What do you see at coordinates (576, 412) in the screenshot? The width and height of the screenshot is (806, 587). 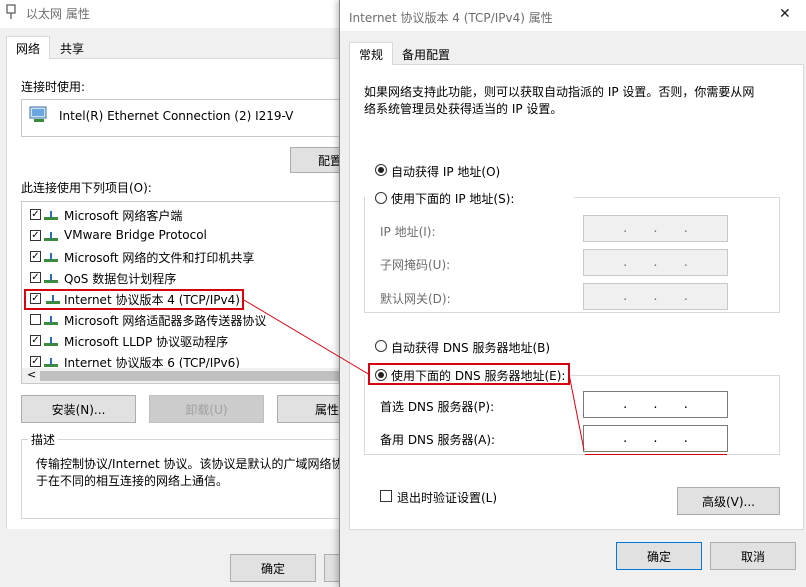 I see `connector-line-dns-to-inputs` at bounding box center [576, 412].